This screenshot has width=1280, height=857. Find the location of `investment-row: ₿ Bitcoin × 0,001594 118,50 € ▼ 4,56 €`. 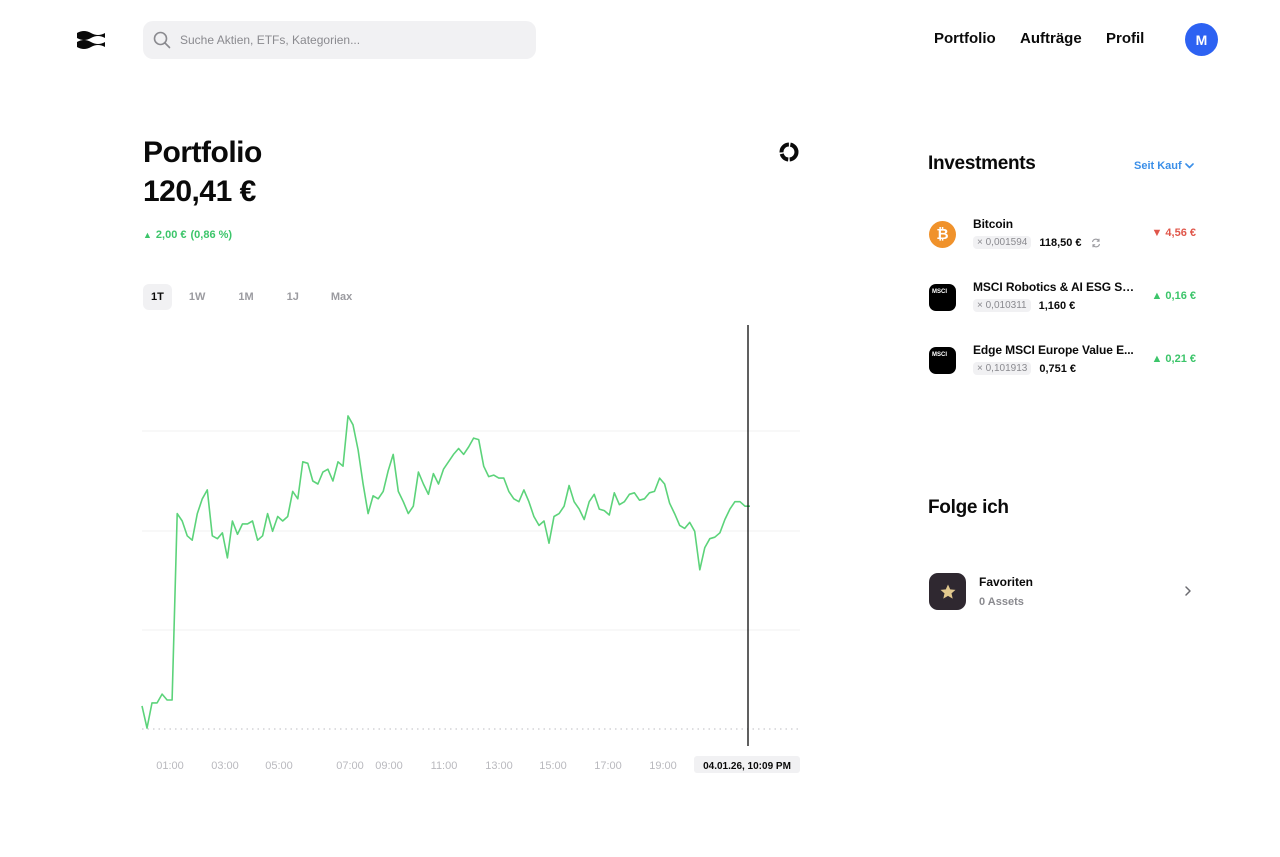

investment-row: ₿ Bitcoin × 0,001594 118,50 € ▼ 4,56 € is located at coordinates (1062, 237).